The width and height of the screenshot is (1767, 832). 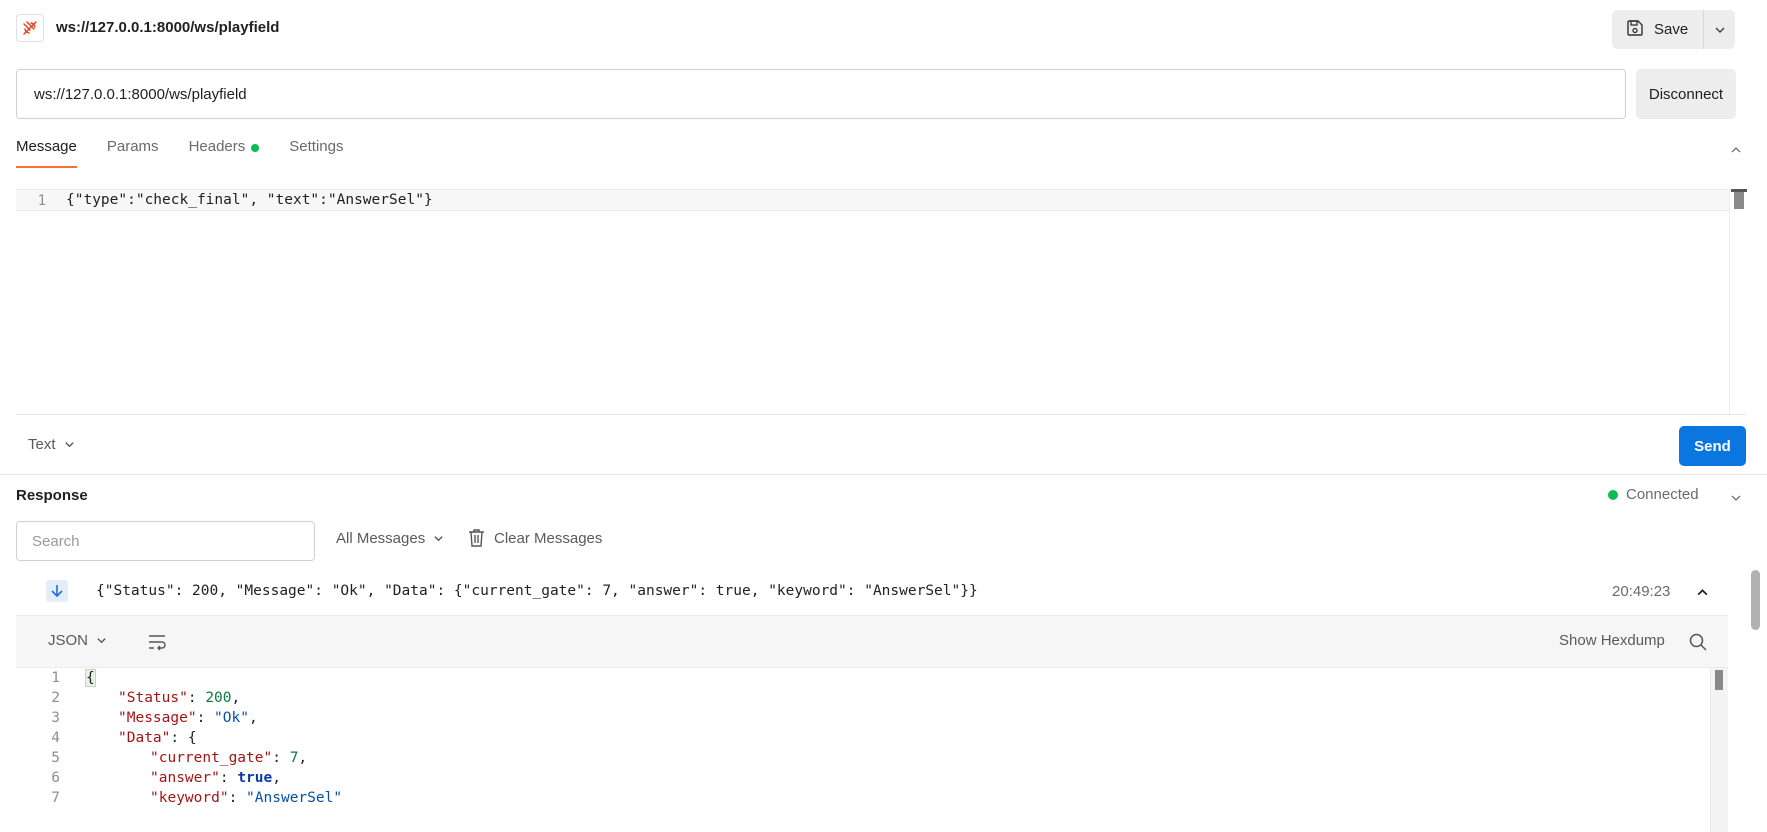 I want to click on word-wrap-icon, so click(x=157, y=643).